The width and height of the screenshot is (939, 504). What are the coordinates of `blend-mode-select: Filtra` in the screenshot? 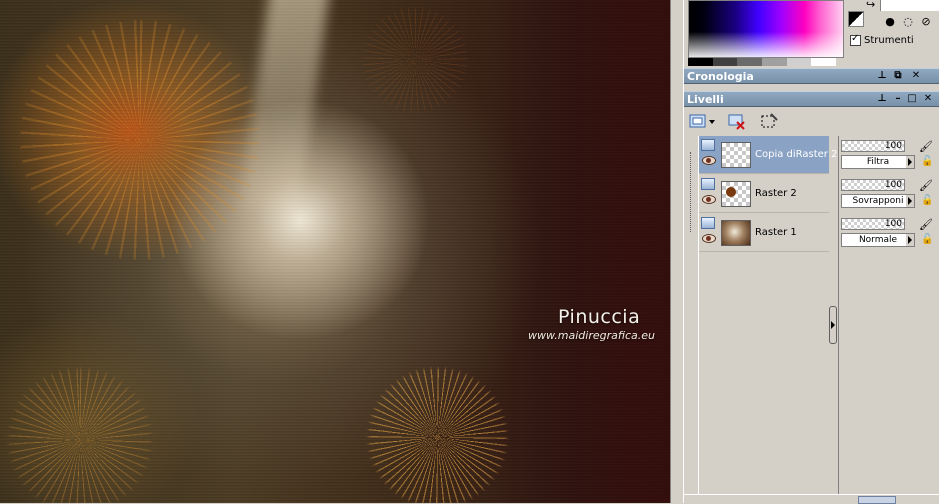 It's located at (878, 162).